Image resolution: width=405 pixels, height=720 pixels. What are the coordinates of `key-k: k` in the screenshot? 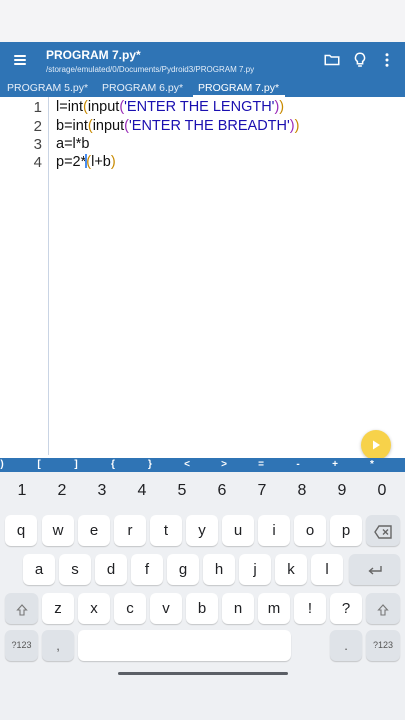 It's located at (291, 569).